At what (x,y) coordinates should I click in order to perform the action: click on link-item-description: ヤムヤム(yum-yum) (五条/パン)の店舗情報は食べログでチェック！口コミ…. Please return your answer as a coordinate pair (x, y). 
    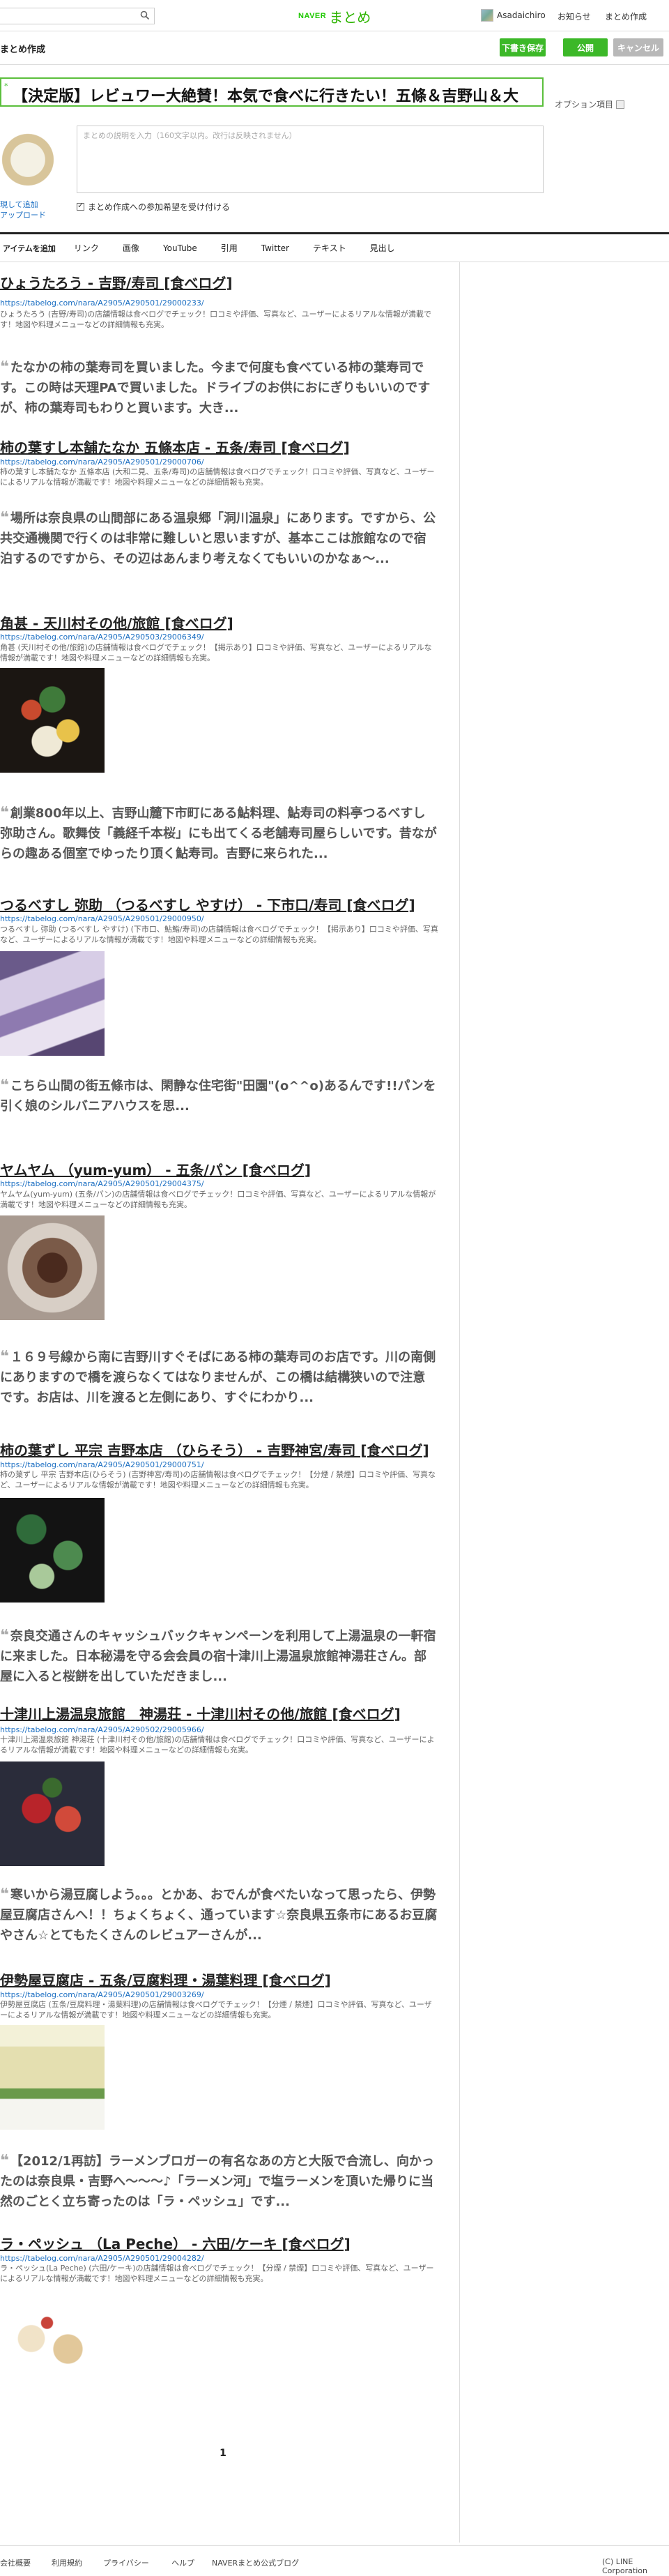
    Looking at the image, I should click on (218, 1199).